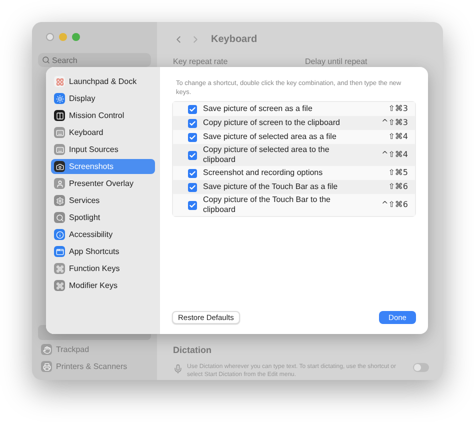 Image resolution: width=474 pixels, height=422 pixels. I want to click on shortcut-label: Save picture of screen as a file, so click(258, 109).